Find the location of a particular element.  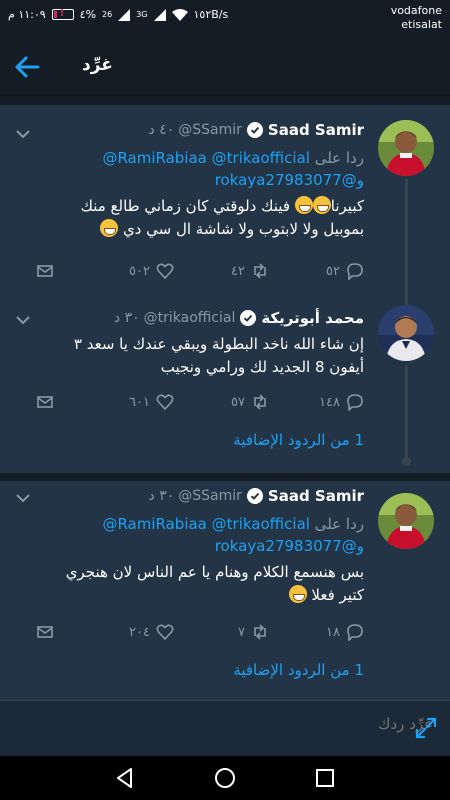

tweet-time: ٤٠ د is located at coordinates (161, 130).